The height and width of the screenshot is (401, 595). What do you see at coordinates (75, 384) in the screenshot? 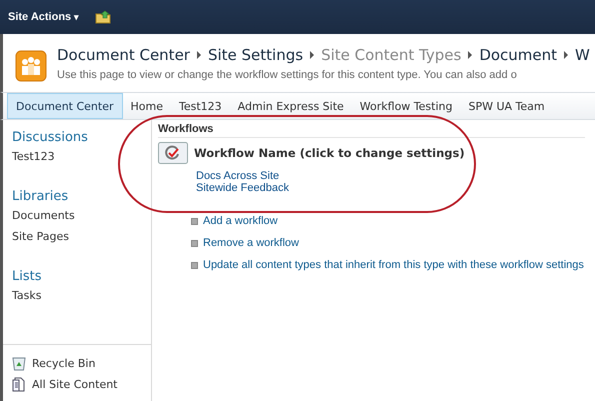
I see `sidebar-link: All Site Content` at bounding box center [75, 384].